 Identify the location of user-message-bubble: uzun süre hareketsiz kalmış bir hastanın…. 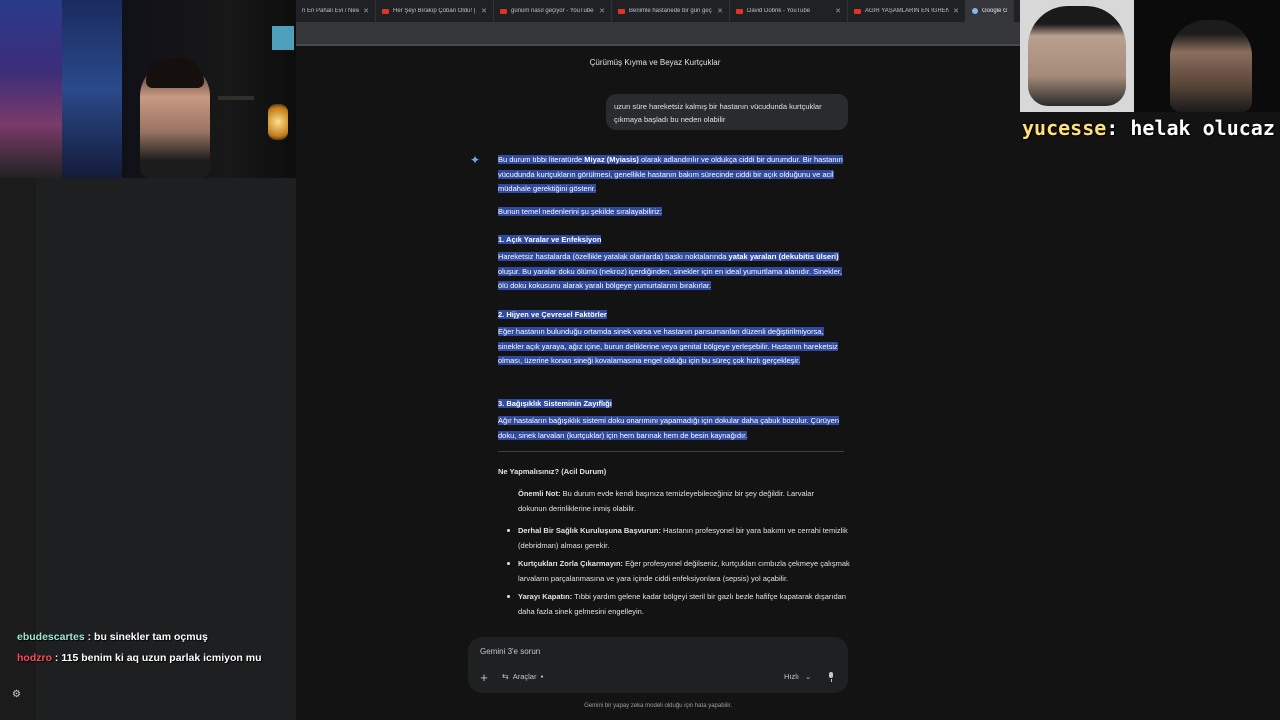
(727, 112).